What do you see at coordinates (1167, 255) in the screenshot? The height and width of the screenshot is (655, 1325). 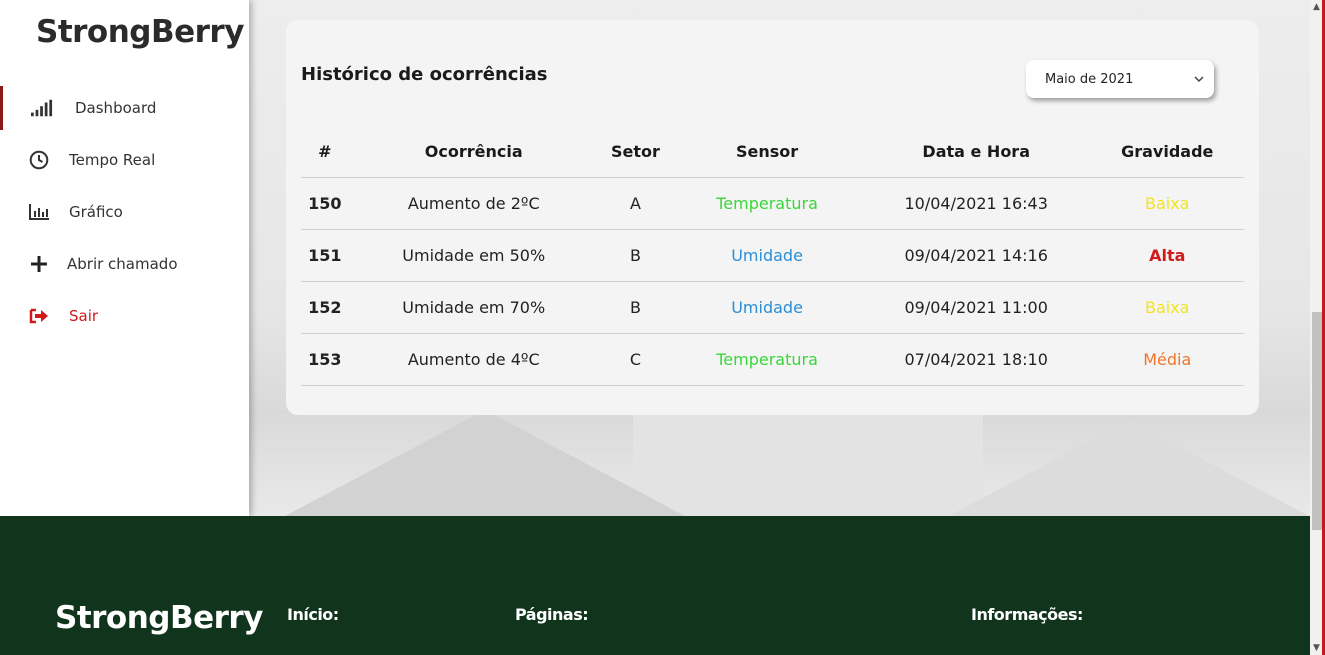 I see `cell-gravidade: Alta` at bounding box center [1167, 255].